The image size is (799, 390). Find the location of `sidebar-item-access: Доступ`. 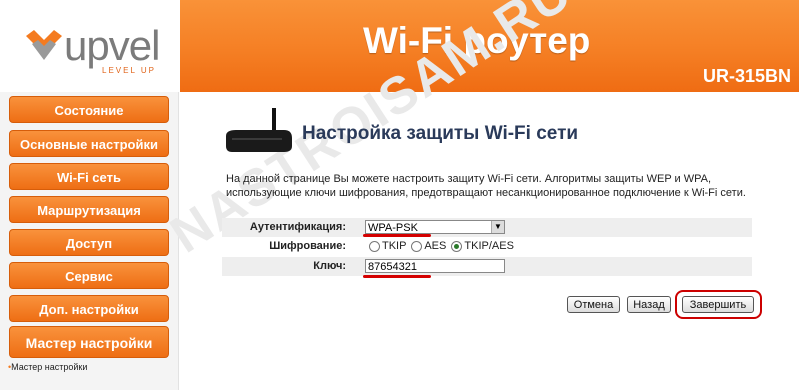

sidebar-item-access: Доступ is located at coordinates (89, 242).